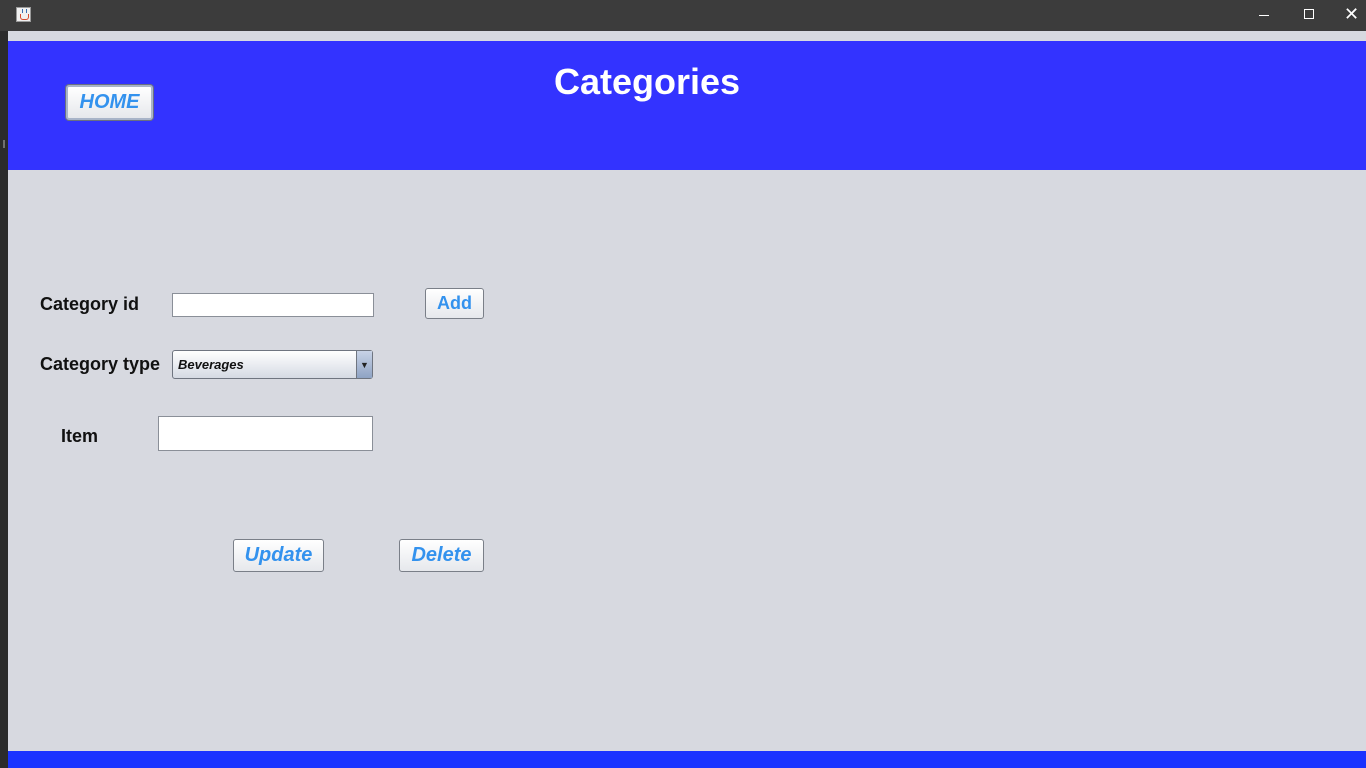  I want to click on maximize-icon, so click(1309, 14).